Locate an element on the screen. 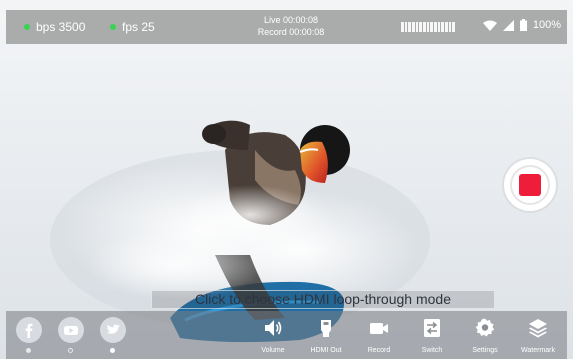  twitter-button is located at coordinates (113, 330).